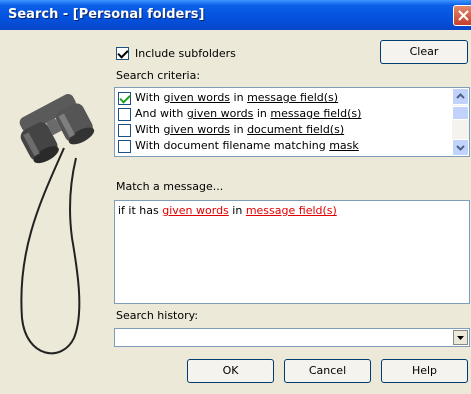  I want to click on criteria-item-text: With document filename matching mask, so click(247, 145).